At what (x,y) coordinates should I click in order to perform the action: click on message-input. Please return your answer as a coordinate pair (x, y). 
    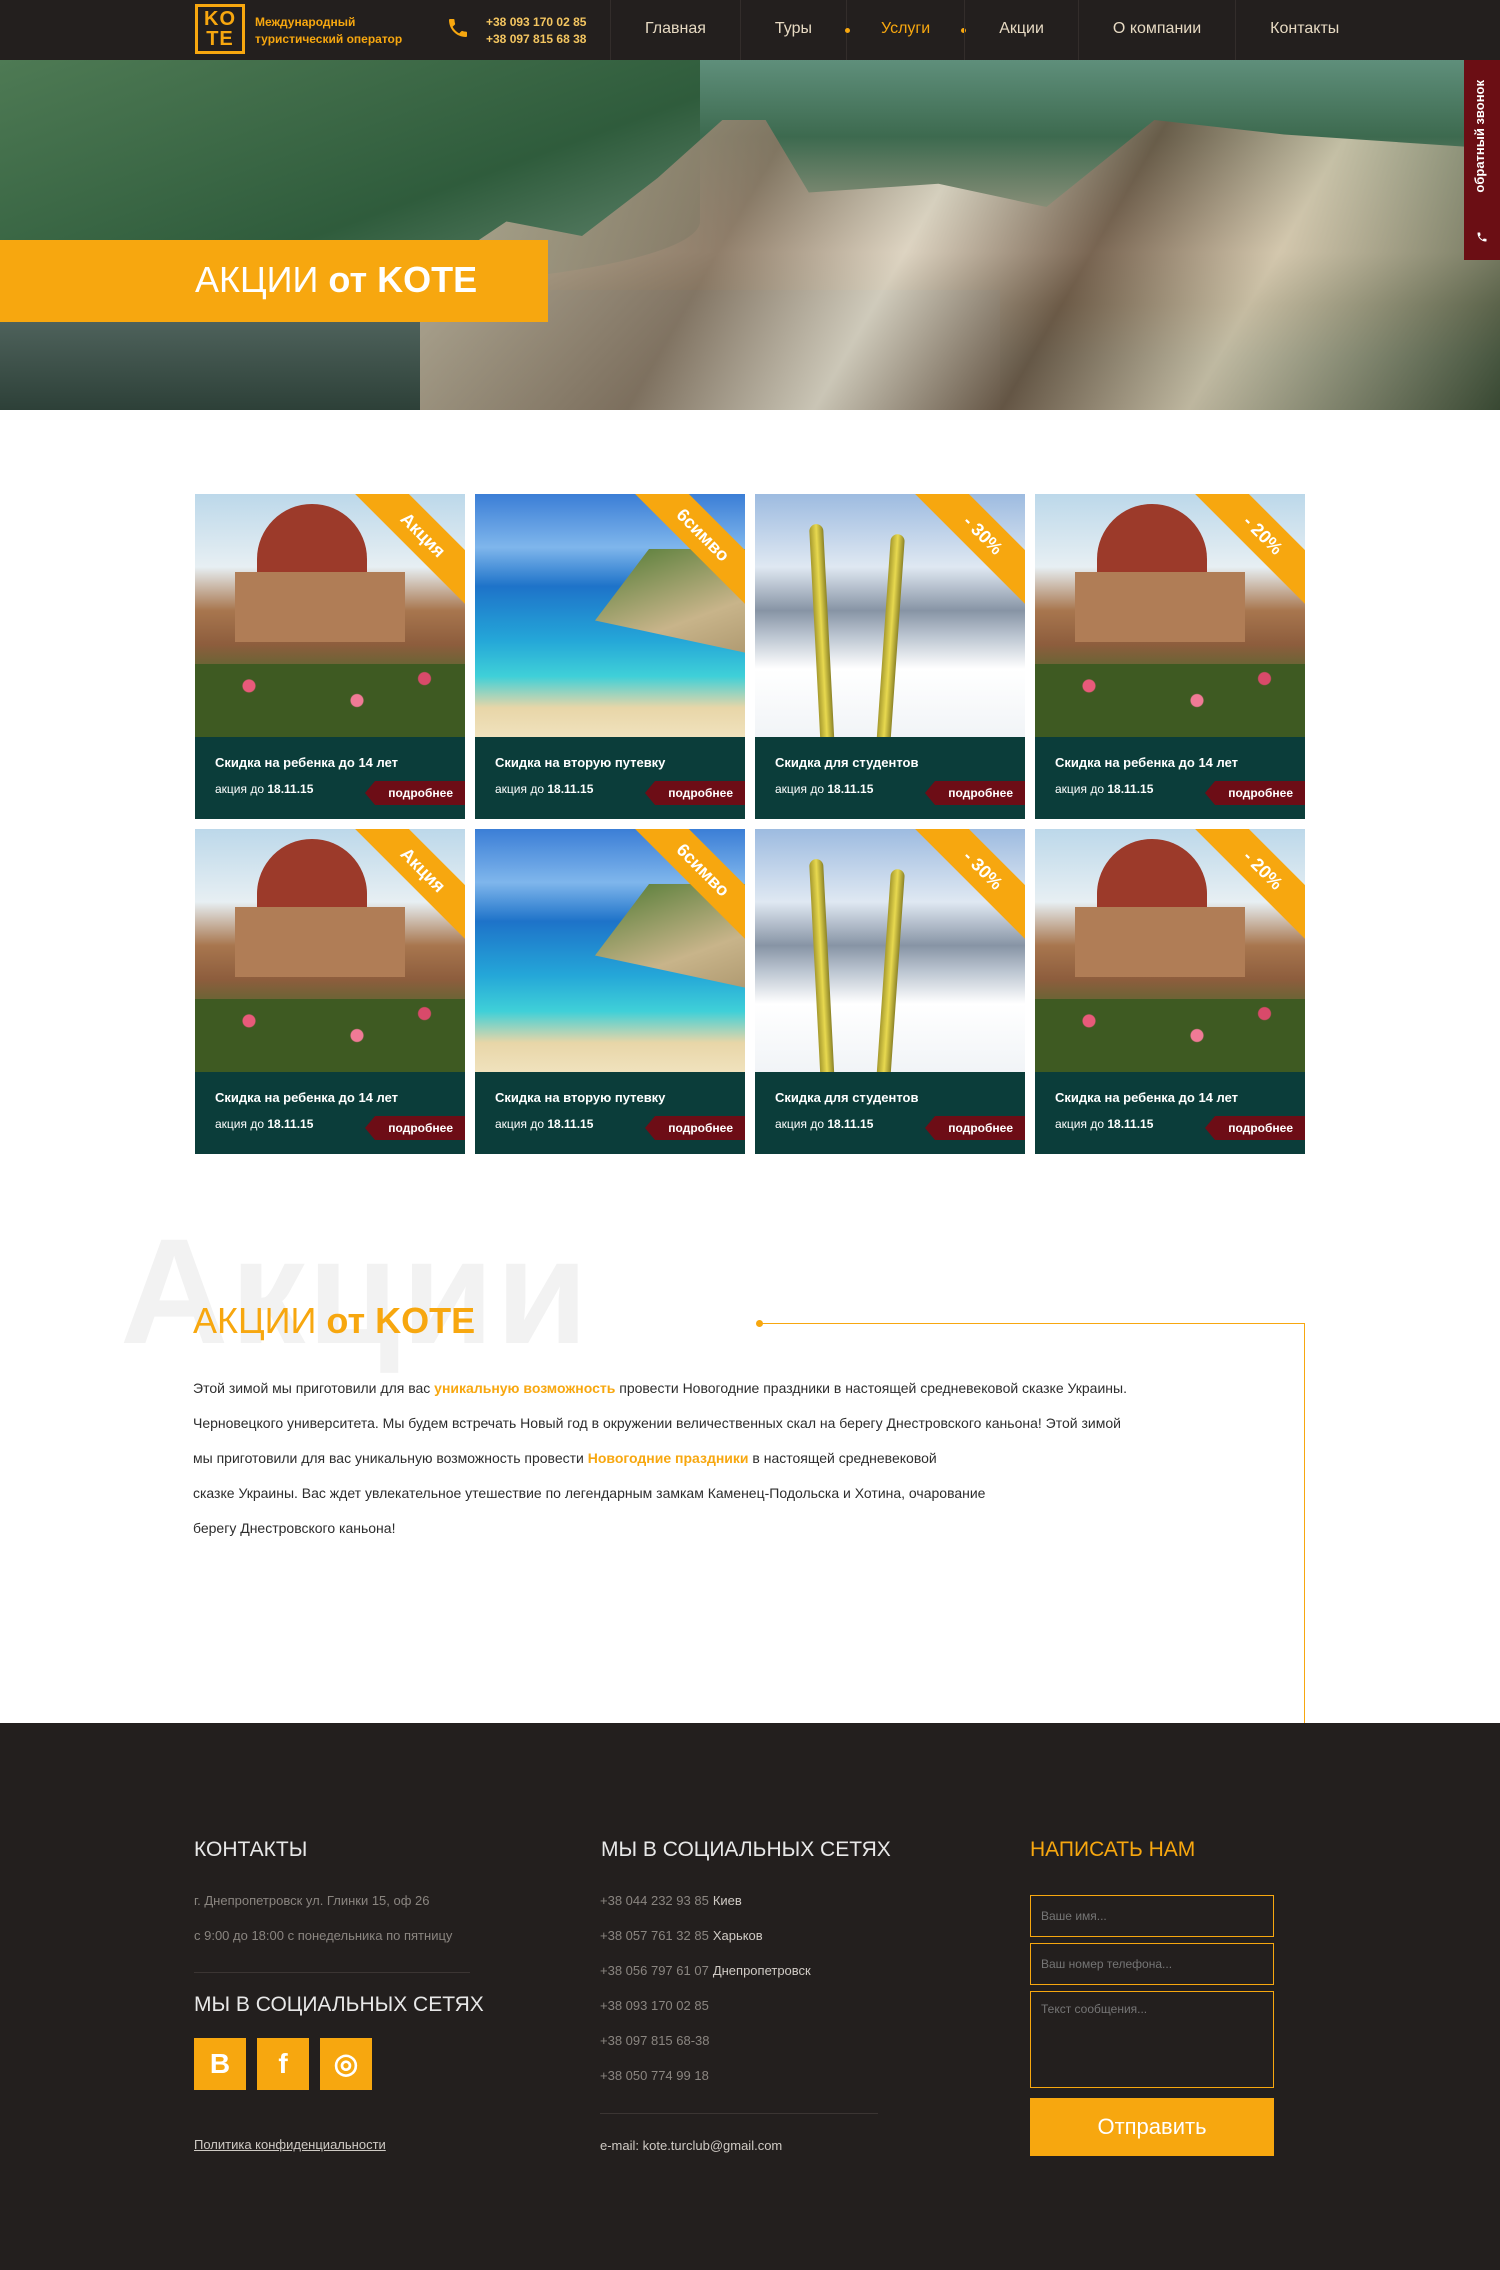
    Looking at the image, I should click on (1152, 2039).